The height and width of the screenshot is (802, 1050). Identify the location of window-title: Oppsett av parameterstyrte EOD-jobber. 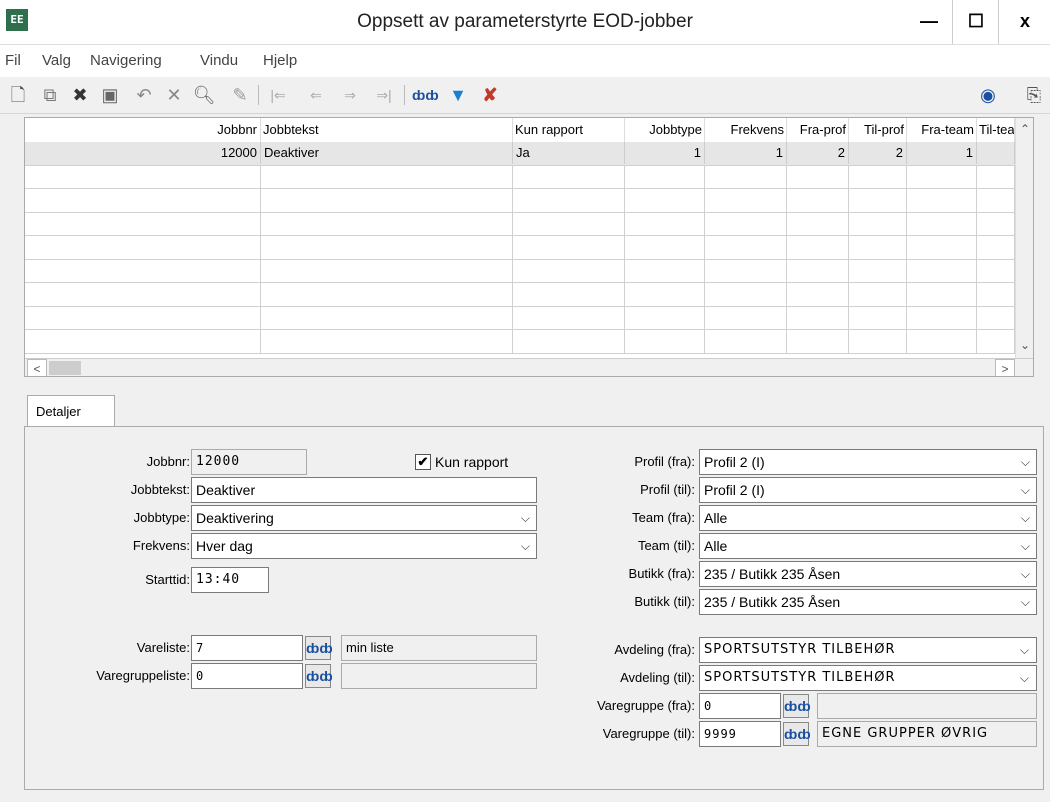
(525, 21).